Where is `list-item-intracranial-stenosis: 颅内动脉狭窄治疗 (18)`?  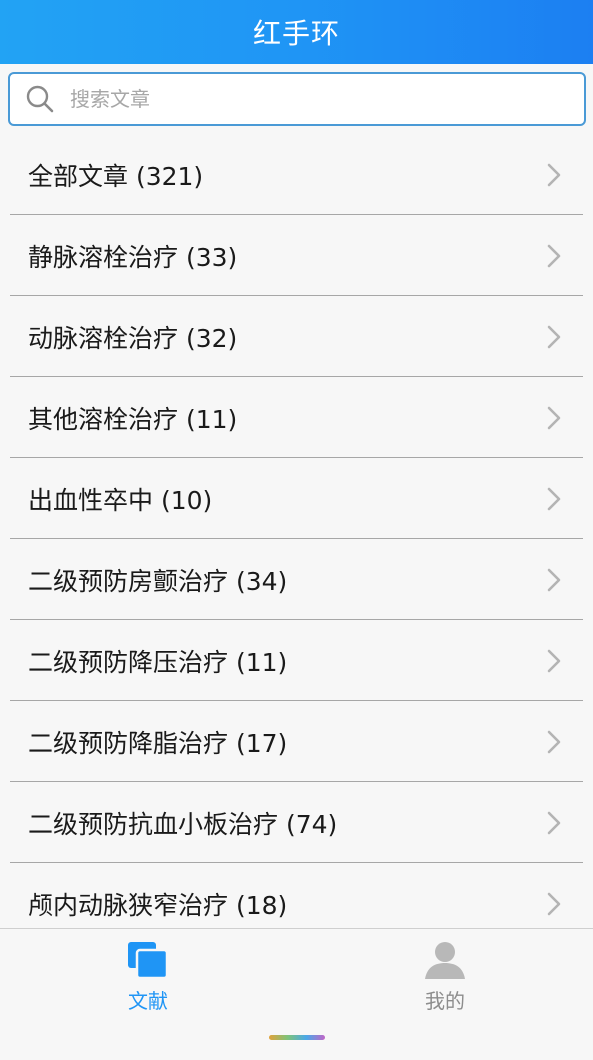
list-item-intracranial-stenosis: 颅内动脉狭窄治疗 (18) is located at coordinates (296, 895).